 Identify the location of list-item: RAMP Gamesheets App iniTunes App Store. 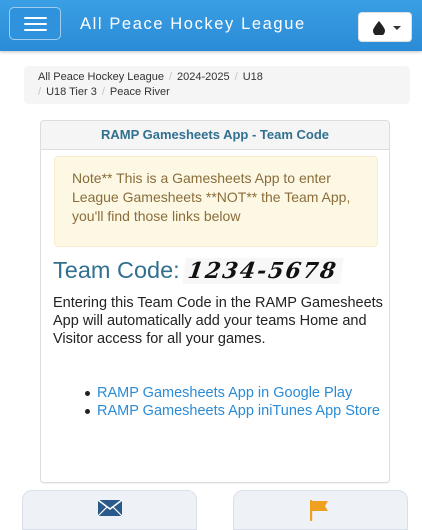
(233, 411).